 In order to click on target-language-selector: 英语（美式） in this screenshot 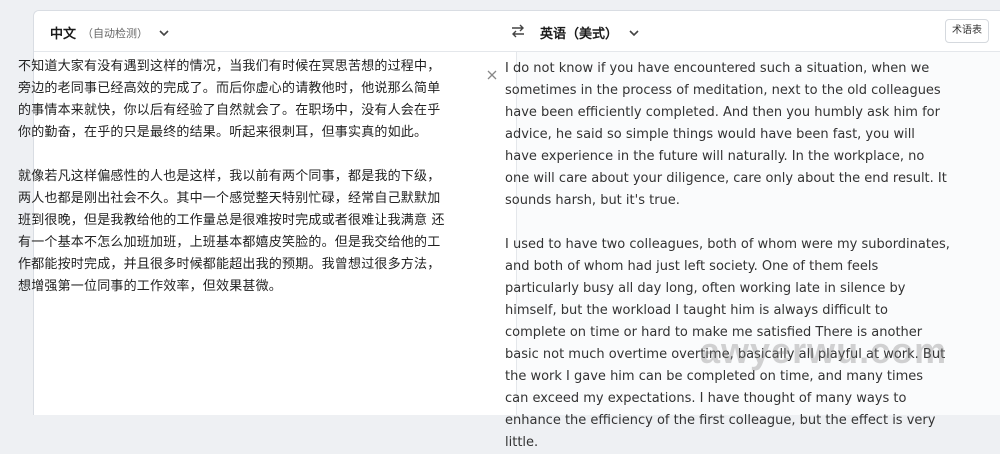, I will do `click(590, 32)`.